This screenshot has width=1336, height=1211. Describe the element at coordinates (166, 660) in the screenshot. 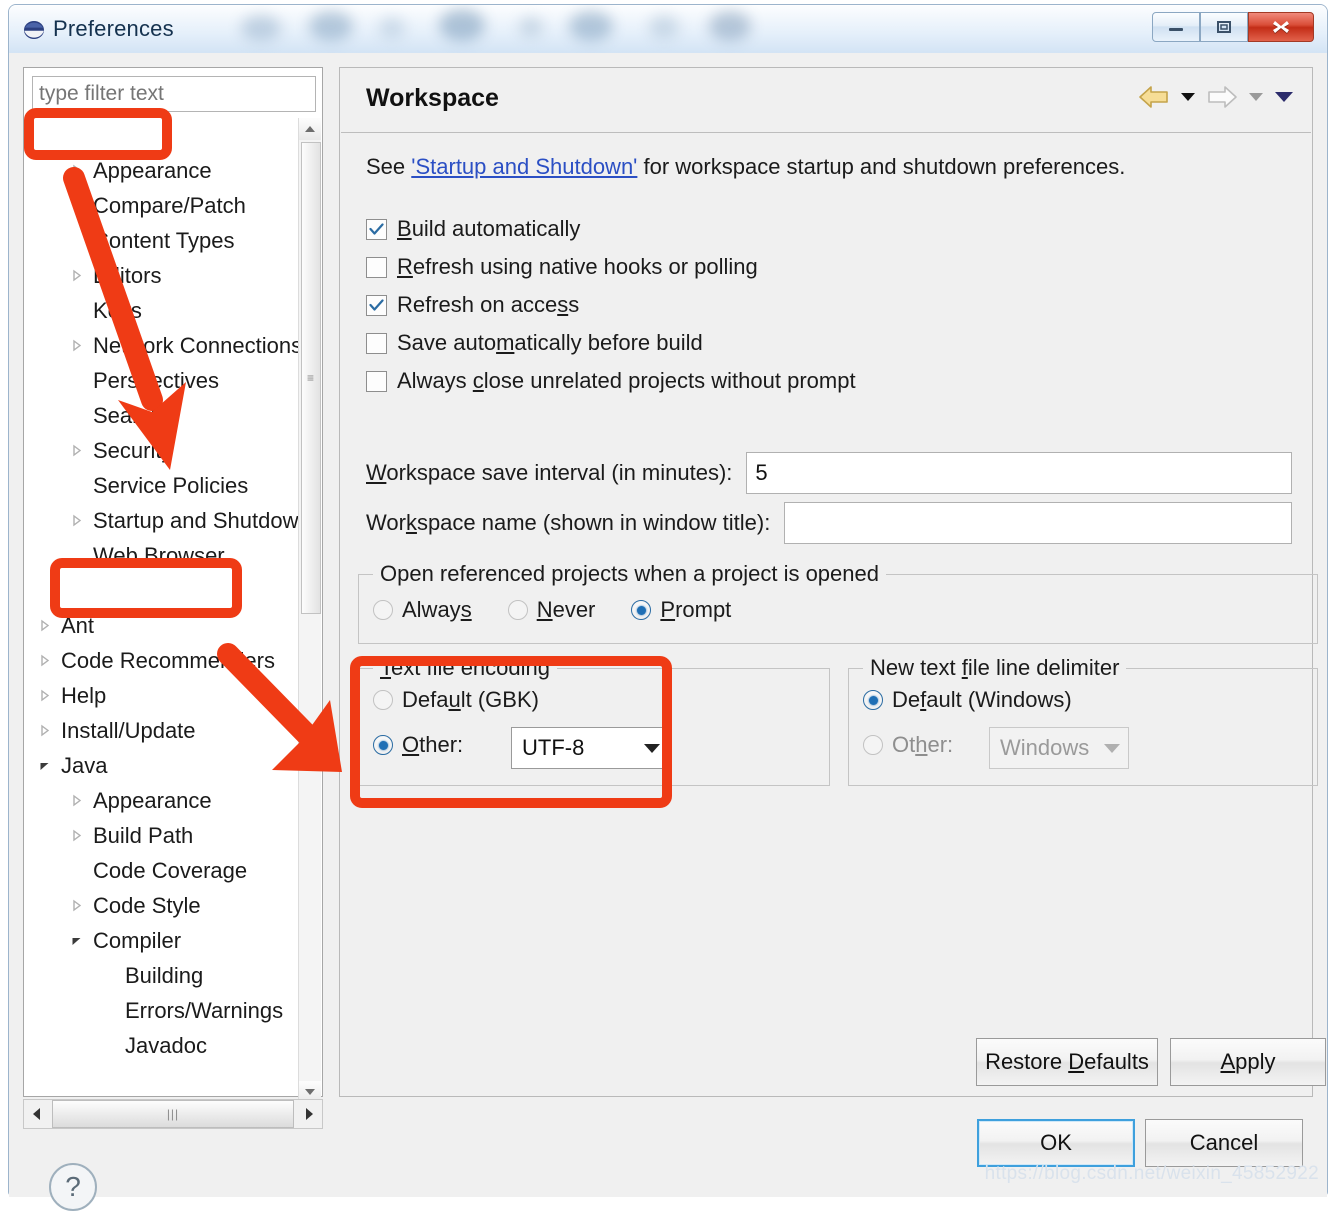

I see `tree-item-code-recommenders: Code Recommenders` at that location.